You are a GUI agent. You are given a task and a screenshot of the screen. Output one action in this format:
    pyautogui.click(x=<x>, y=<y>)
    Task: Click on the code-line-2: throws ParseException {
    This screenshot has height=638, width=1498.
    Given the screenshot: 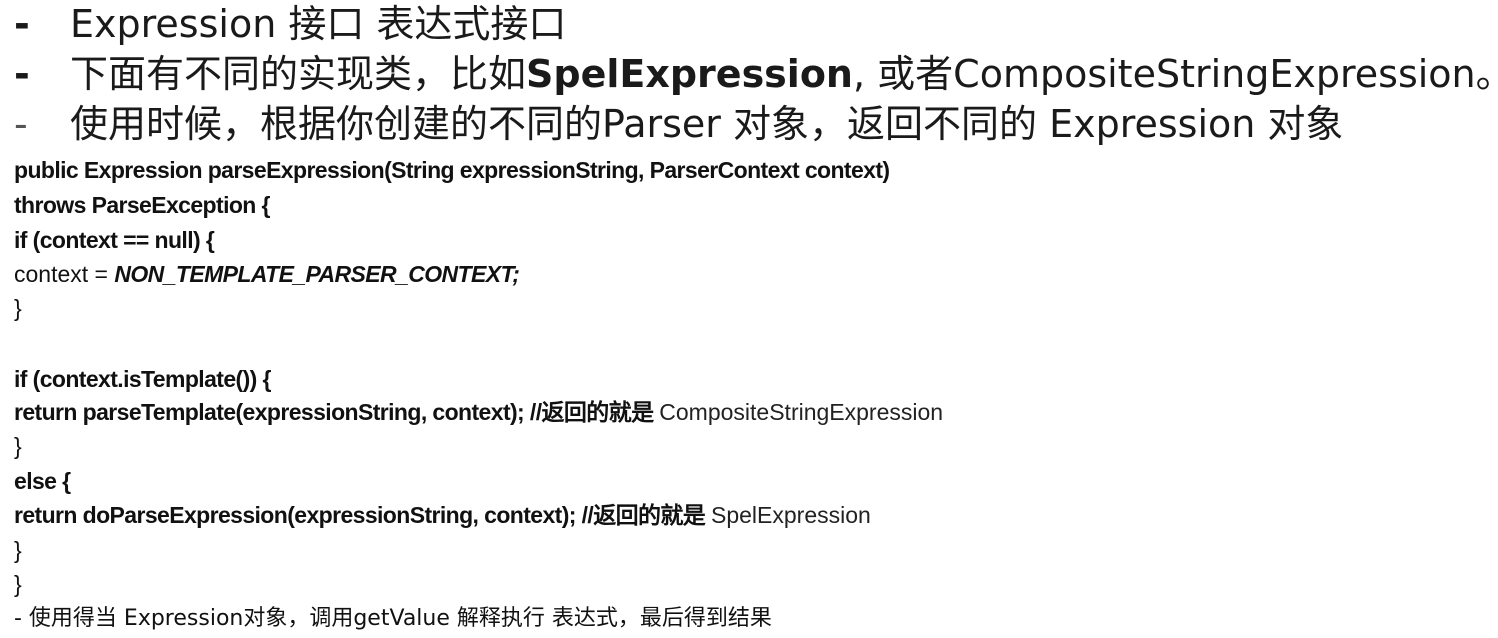 What is the action you would take?
    pyautogui.click(x=142, y=205)
    